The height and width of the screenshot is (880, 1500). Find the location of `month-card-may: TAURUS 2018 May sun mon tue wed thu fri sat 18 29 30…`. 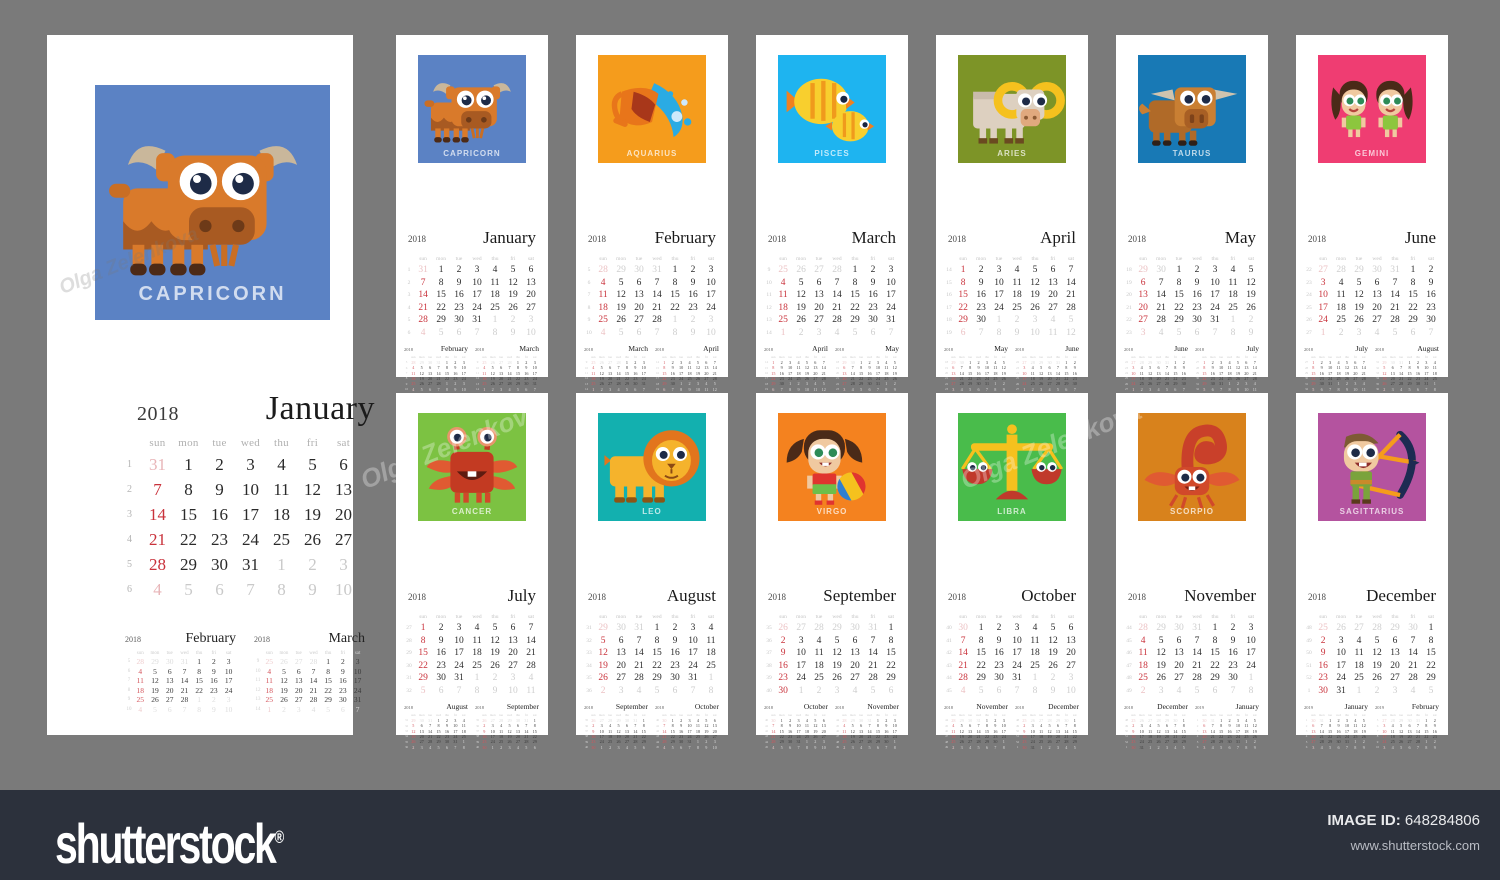

month-card-may: TAURUS 2018 May sun mon tue wed thu fri sat 18 29 30… is located at coordinates (1192, 213).